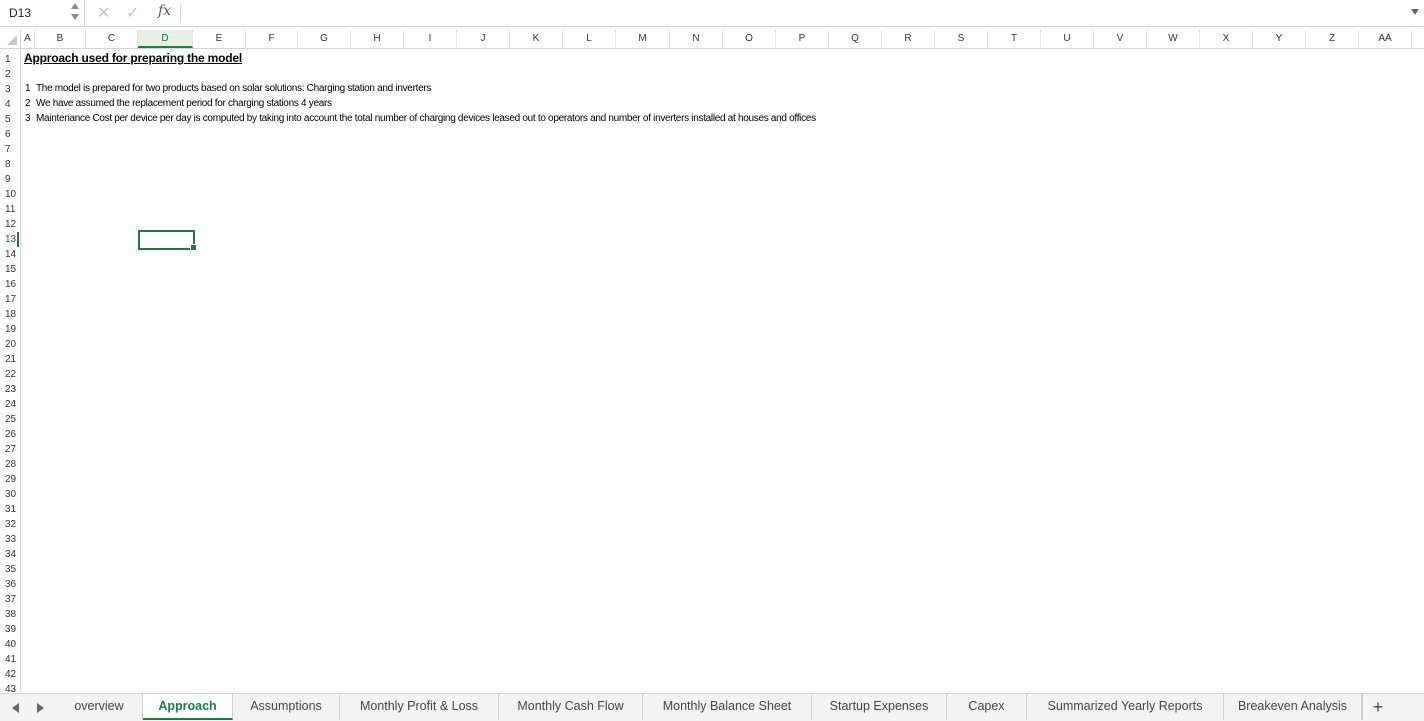  Describe the element at coordinates (1293, 707) in the screenshot. I see `sheet-tab-breakeven-analysis: Breakeven Analysis` at that location.